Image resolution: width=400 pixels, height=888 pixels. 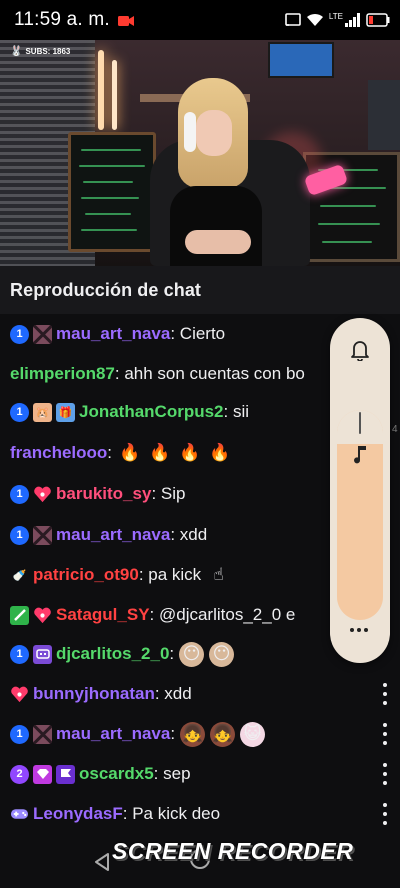 What do you see at coordinates (58, 453) in the screenshot?
I see `chat-username: franchelooo` at bounding box center [58, 453].